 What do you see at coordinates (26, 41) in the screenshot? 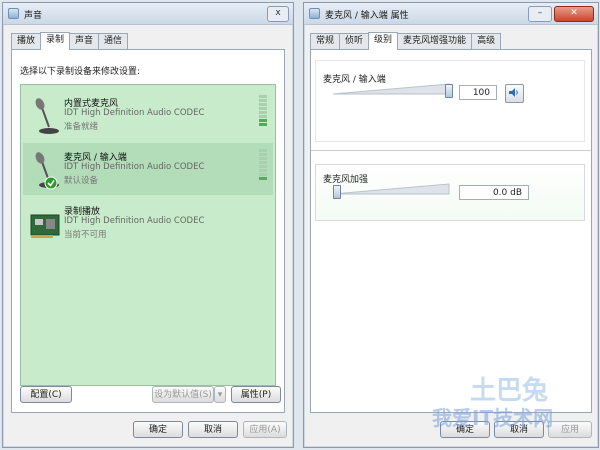
I see `tab-playback: 播放` at bounding box center [26, 41].